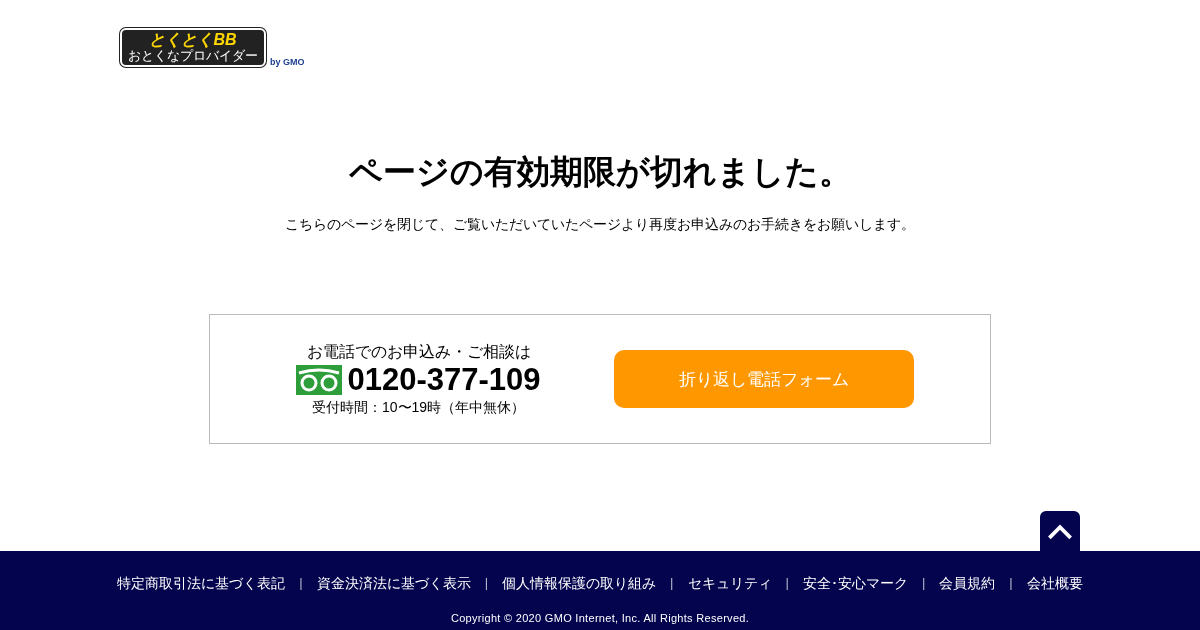 This screenshot has height=630, width=1200. Describe the element at coordinates (1054, 583) in the screenshot. I see `footer-link: 会社概要` at that location.